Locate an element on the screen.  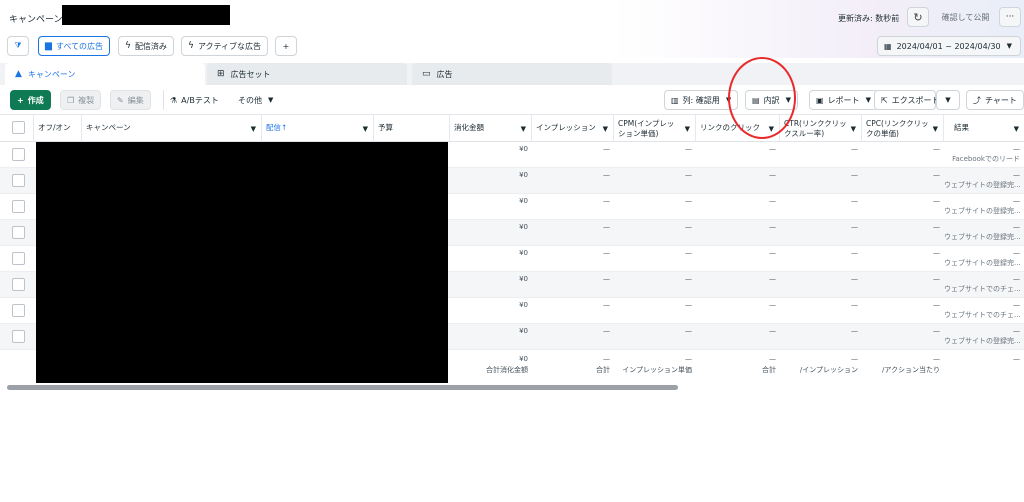
summary-clicks-label: 合計 is located at coordinates (769, 370).